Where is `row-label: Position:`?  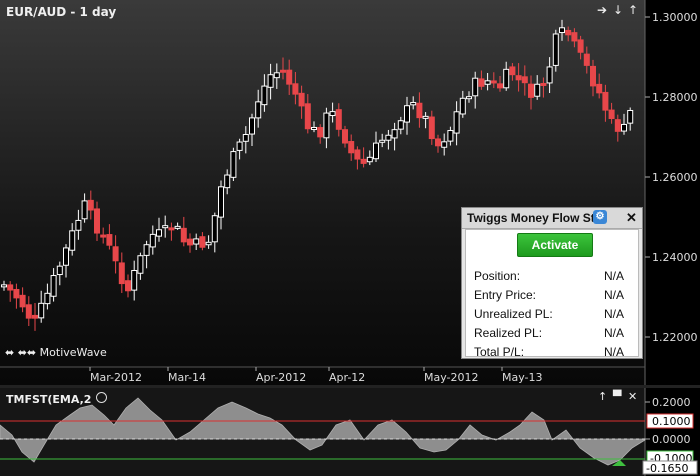
row-label: Position: is located at coordinates (497, 276).